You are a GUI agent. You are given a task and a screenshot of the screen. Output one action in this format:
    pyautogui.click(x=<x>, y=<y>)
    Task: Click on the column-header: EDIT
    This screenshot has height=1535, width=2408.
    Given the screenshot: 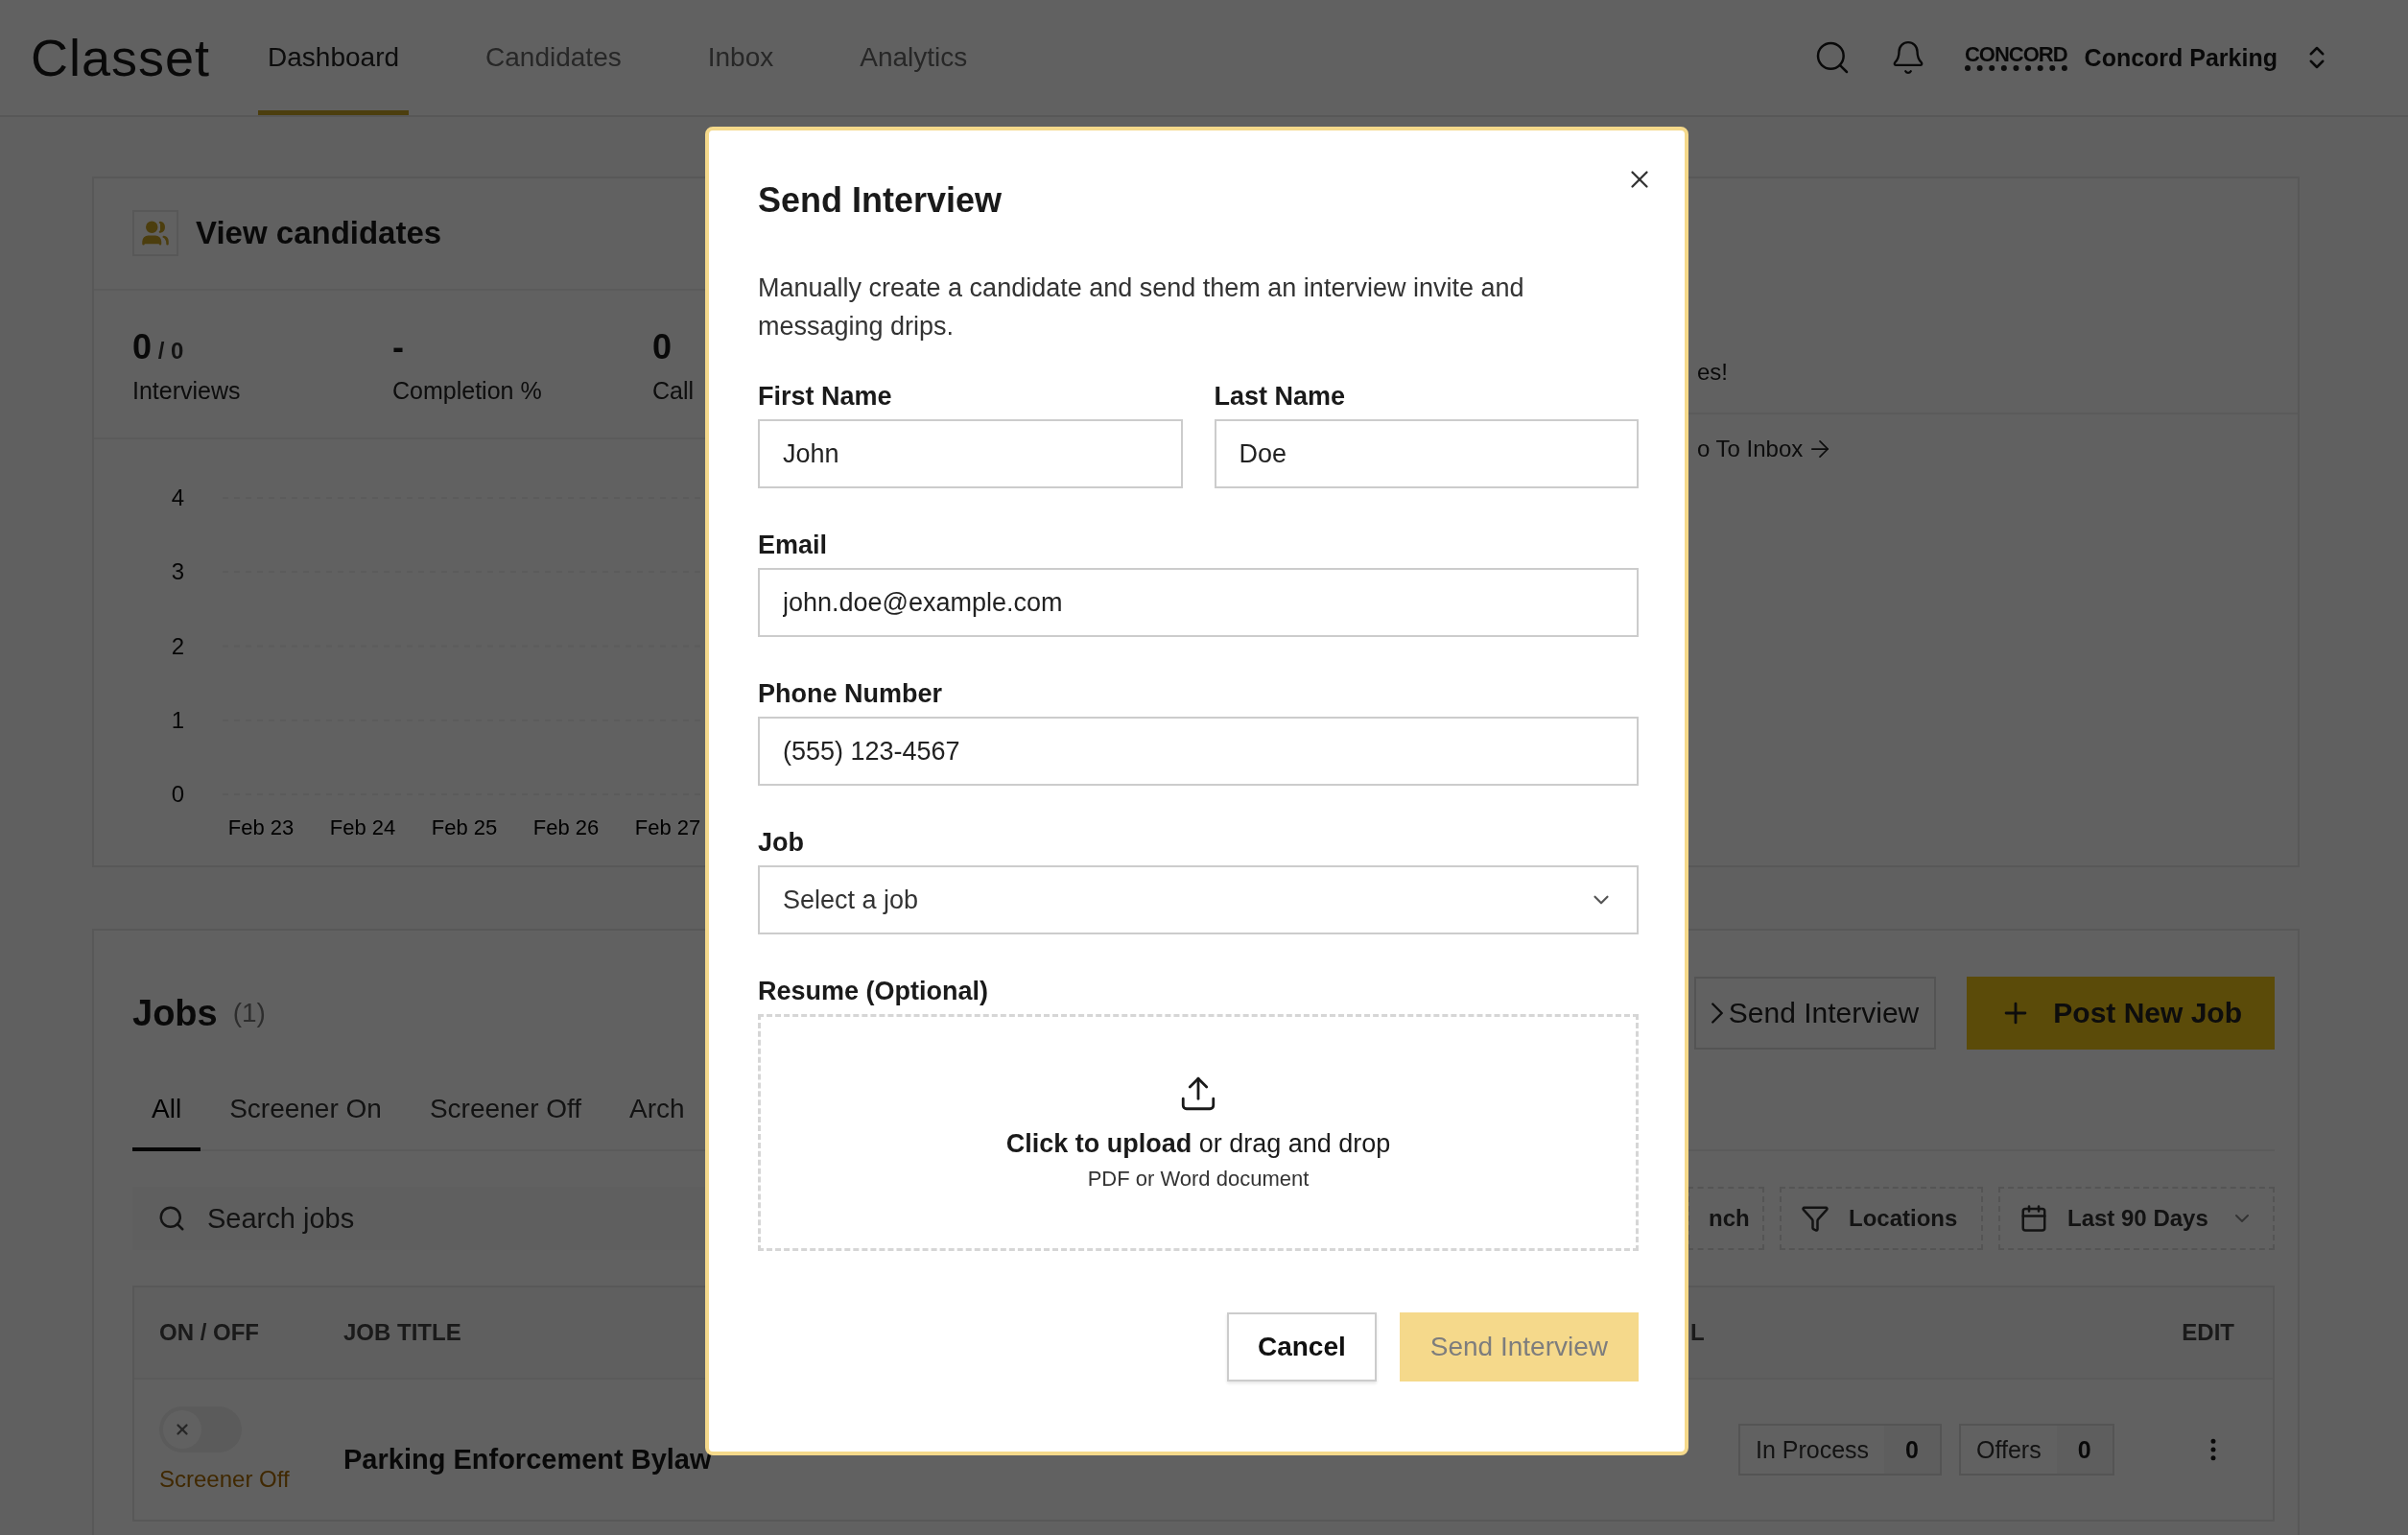 What is the action you would take?
    pyautogui.click(x=2208, y=1332)
    